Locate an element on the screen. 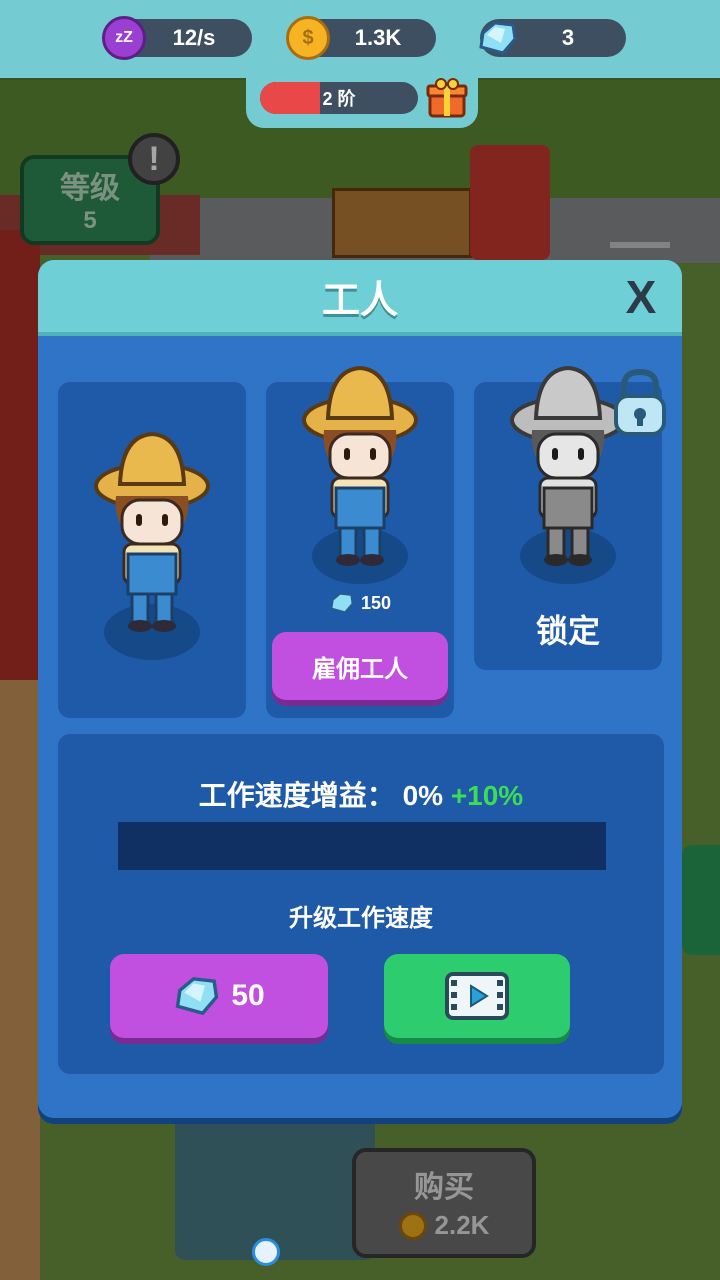  modal-title: 工人 is located at coordinates (359, 300).